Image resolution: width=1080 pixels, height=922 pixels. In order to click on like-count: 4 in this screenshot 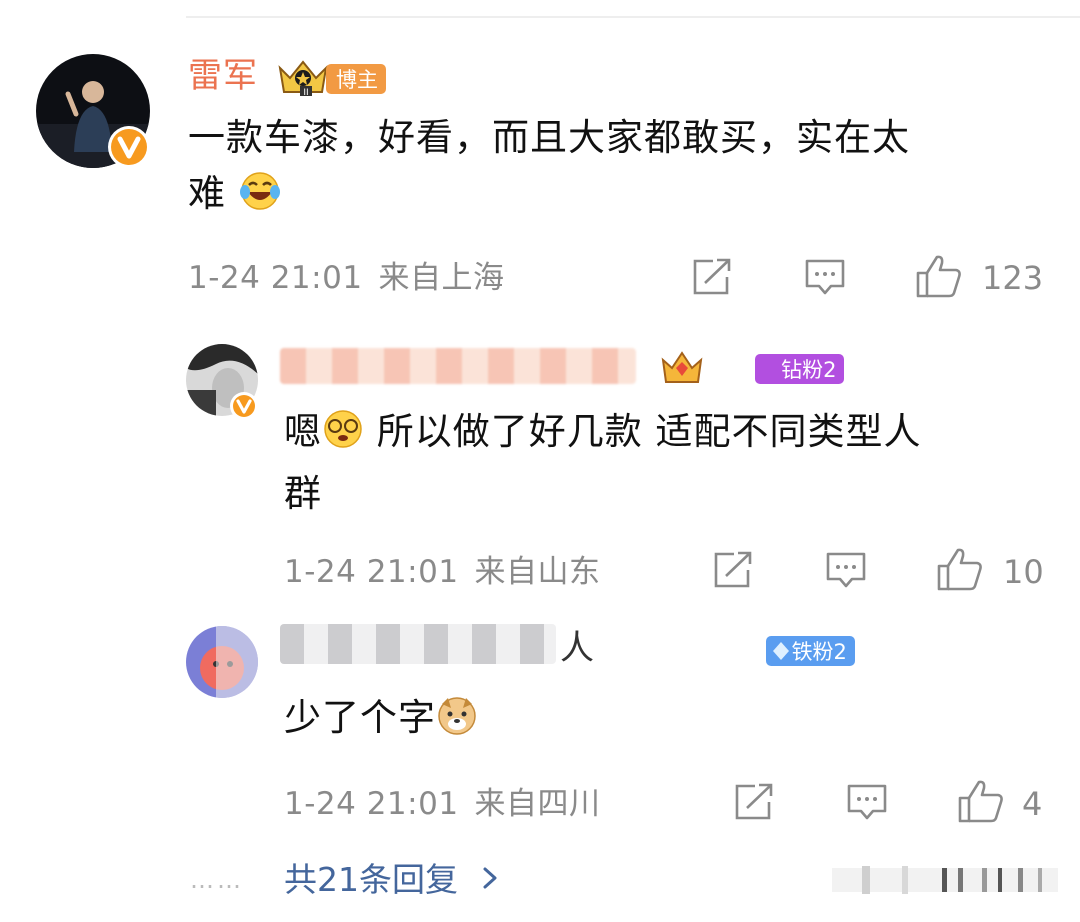, I will do `click(1032, 804)`.